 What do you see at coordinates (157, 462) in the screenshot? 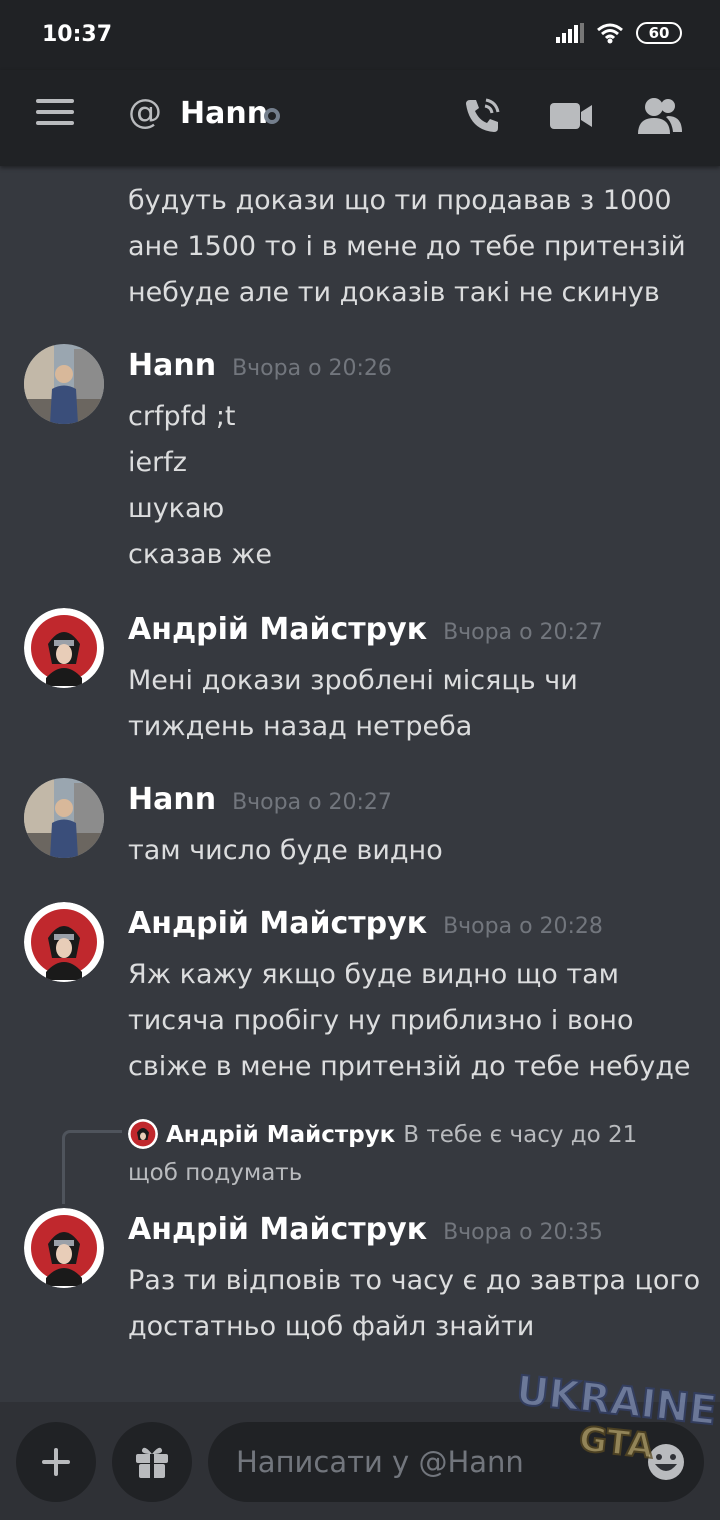
I see `message-line: ierfz` at bounding box center [157, 462].